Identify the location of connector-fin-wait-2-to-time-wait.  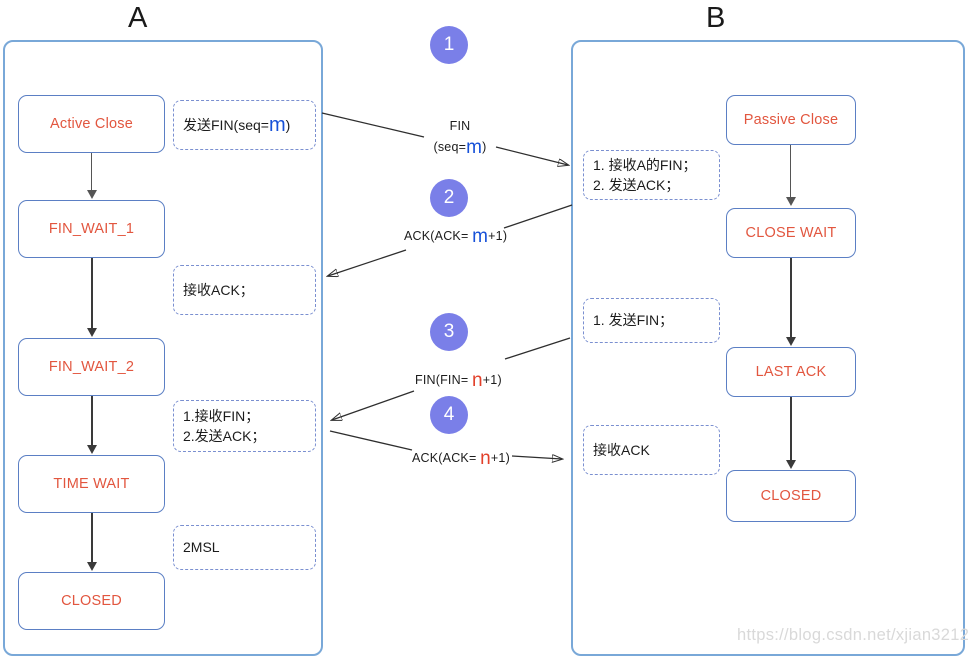
(92, 421).